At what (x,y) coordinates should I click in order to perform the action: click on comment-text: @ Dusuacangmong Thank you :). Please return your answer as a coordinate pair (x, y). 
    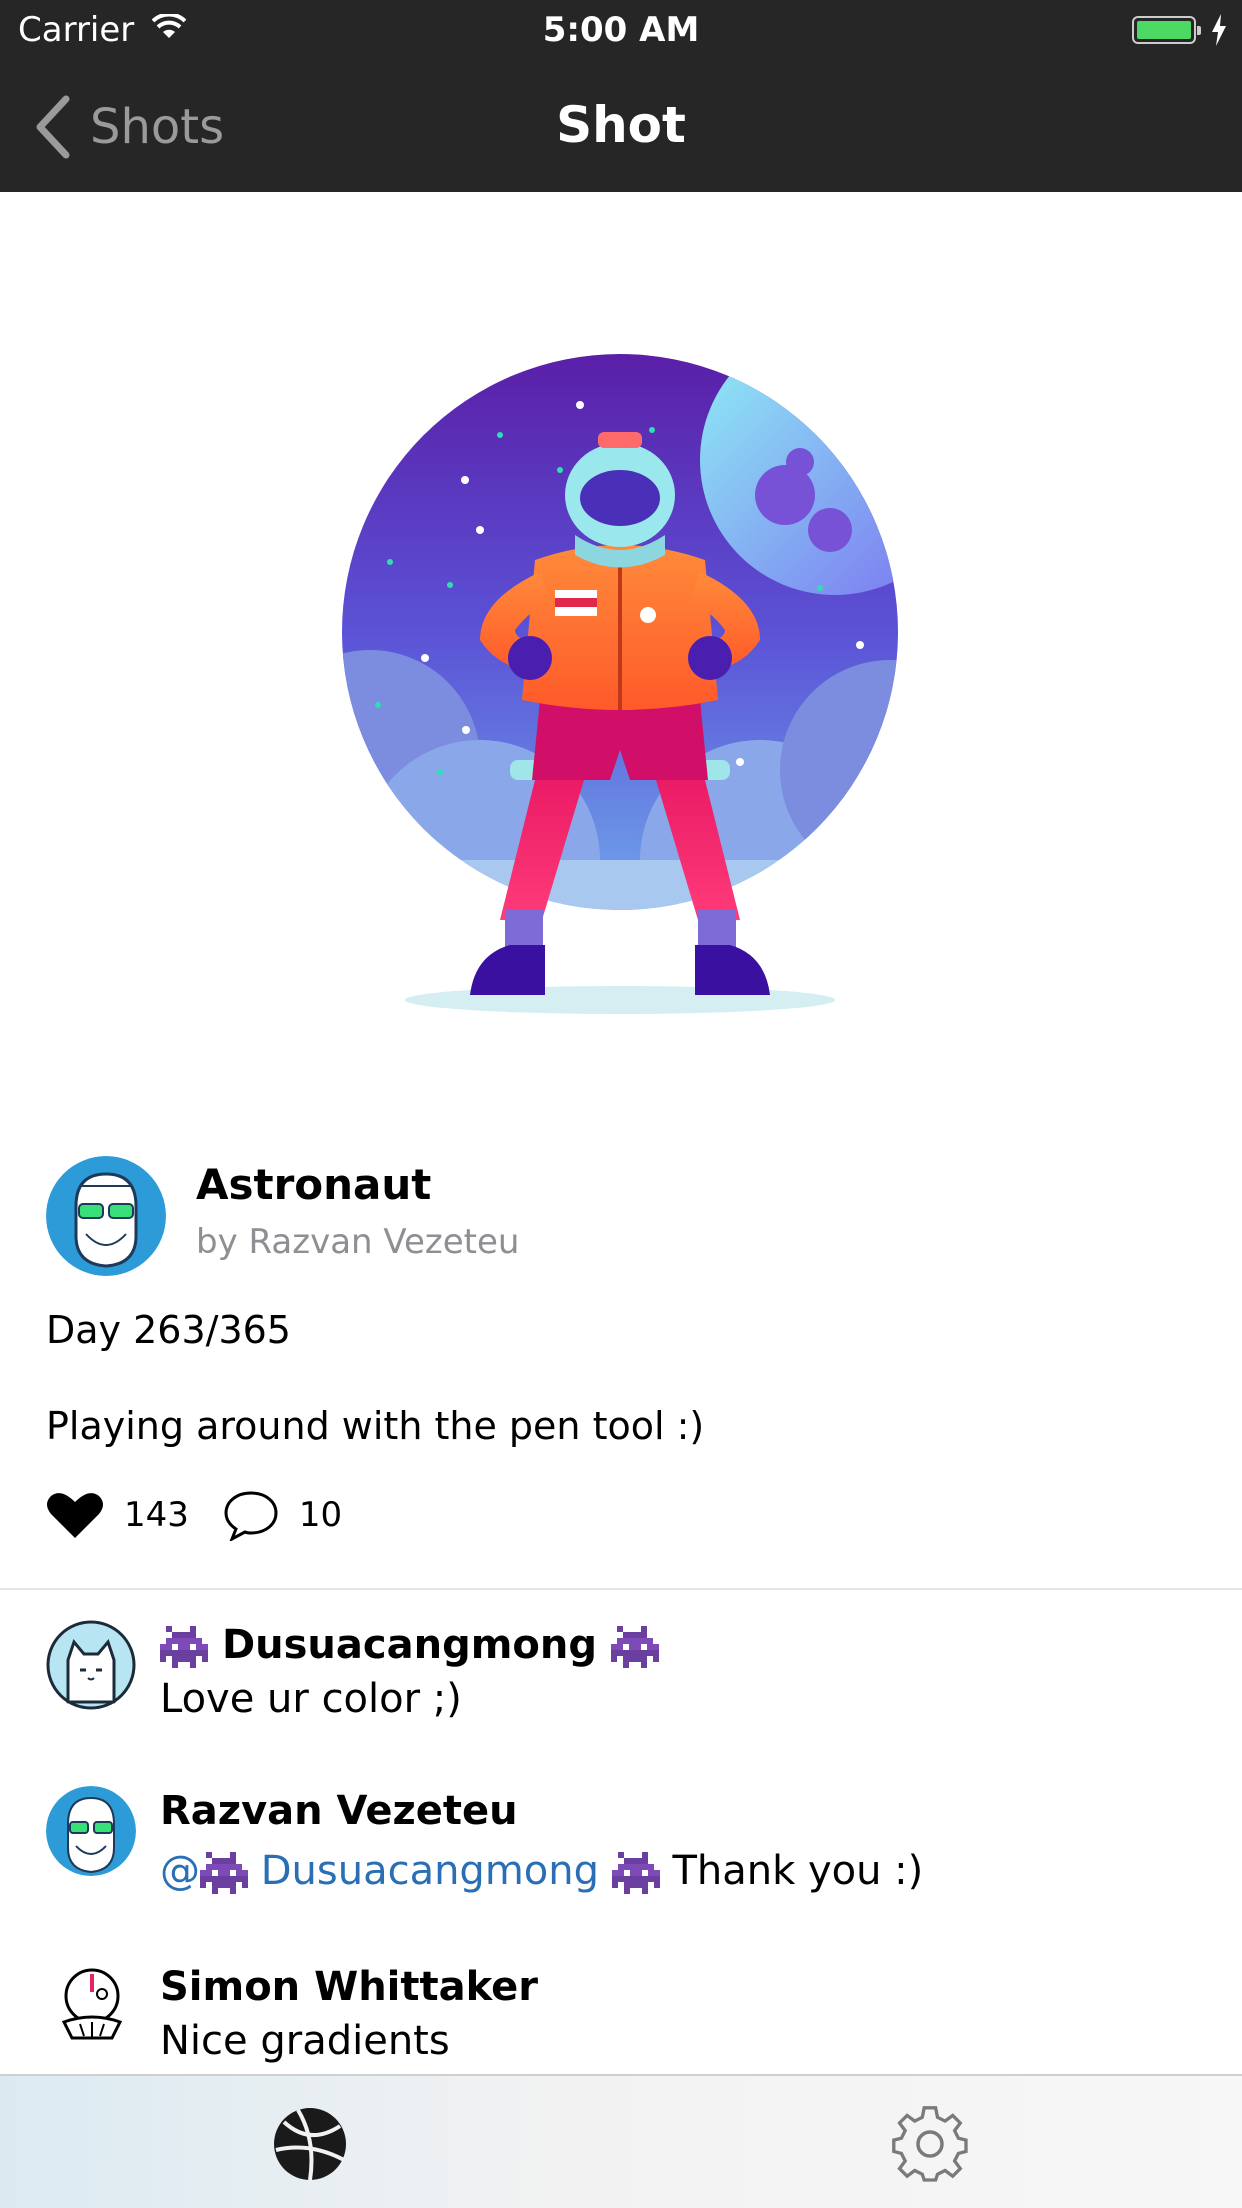
    Looking at the image, I should click on (541, 1871).